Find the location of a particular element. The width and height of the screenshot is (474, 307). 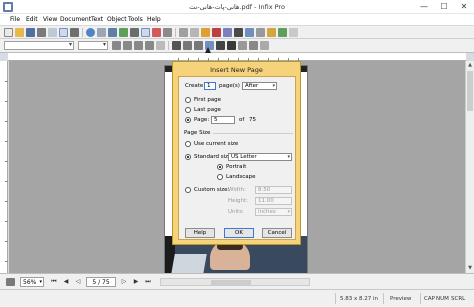

first-page-label: First page is located at coordinates (208, 100).